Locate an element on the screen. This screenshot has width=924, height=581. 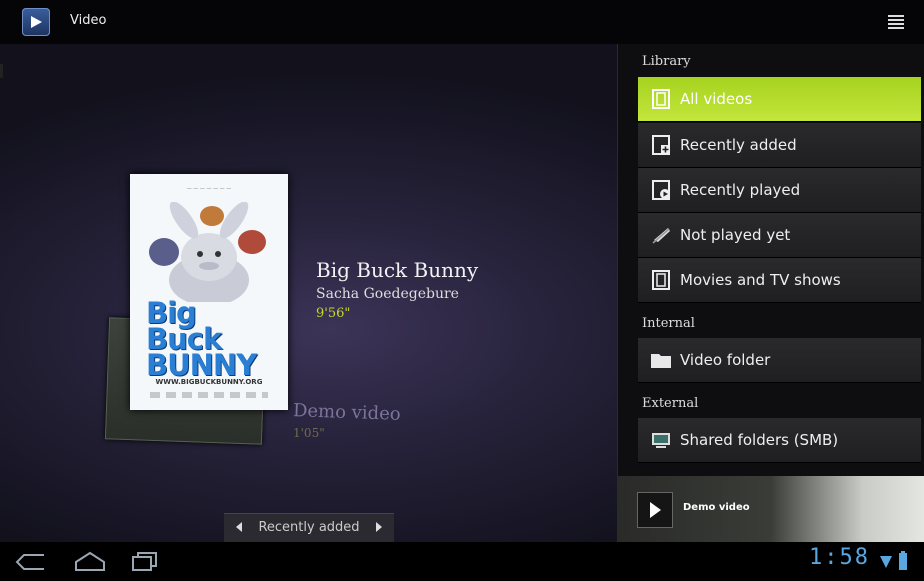
menu-item-movies-tv: Movies and TV shows is located at coordinates (779, 280).